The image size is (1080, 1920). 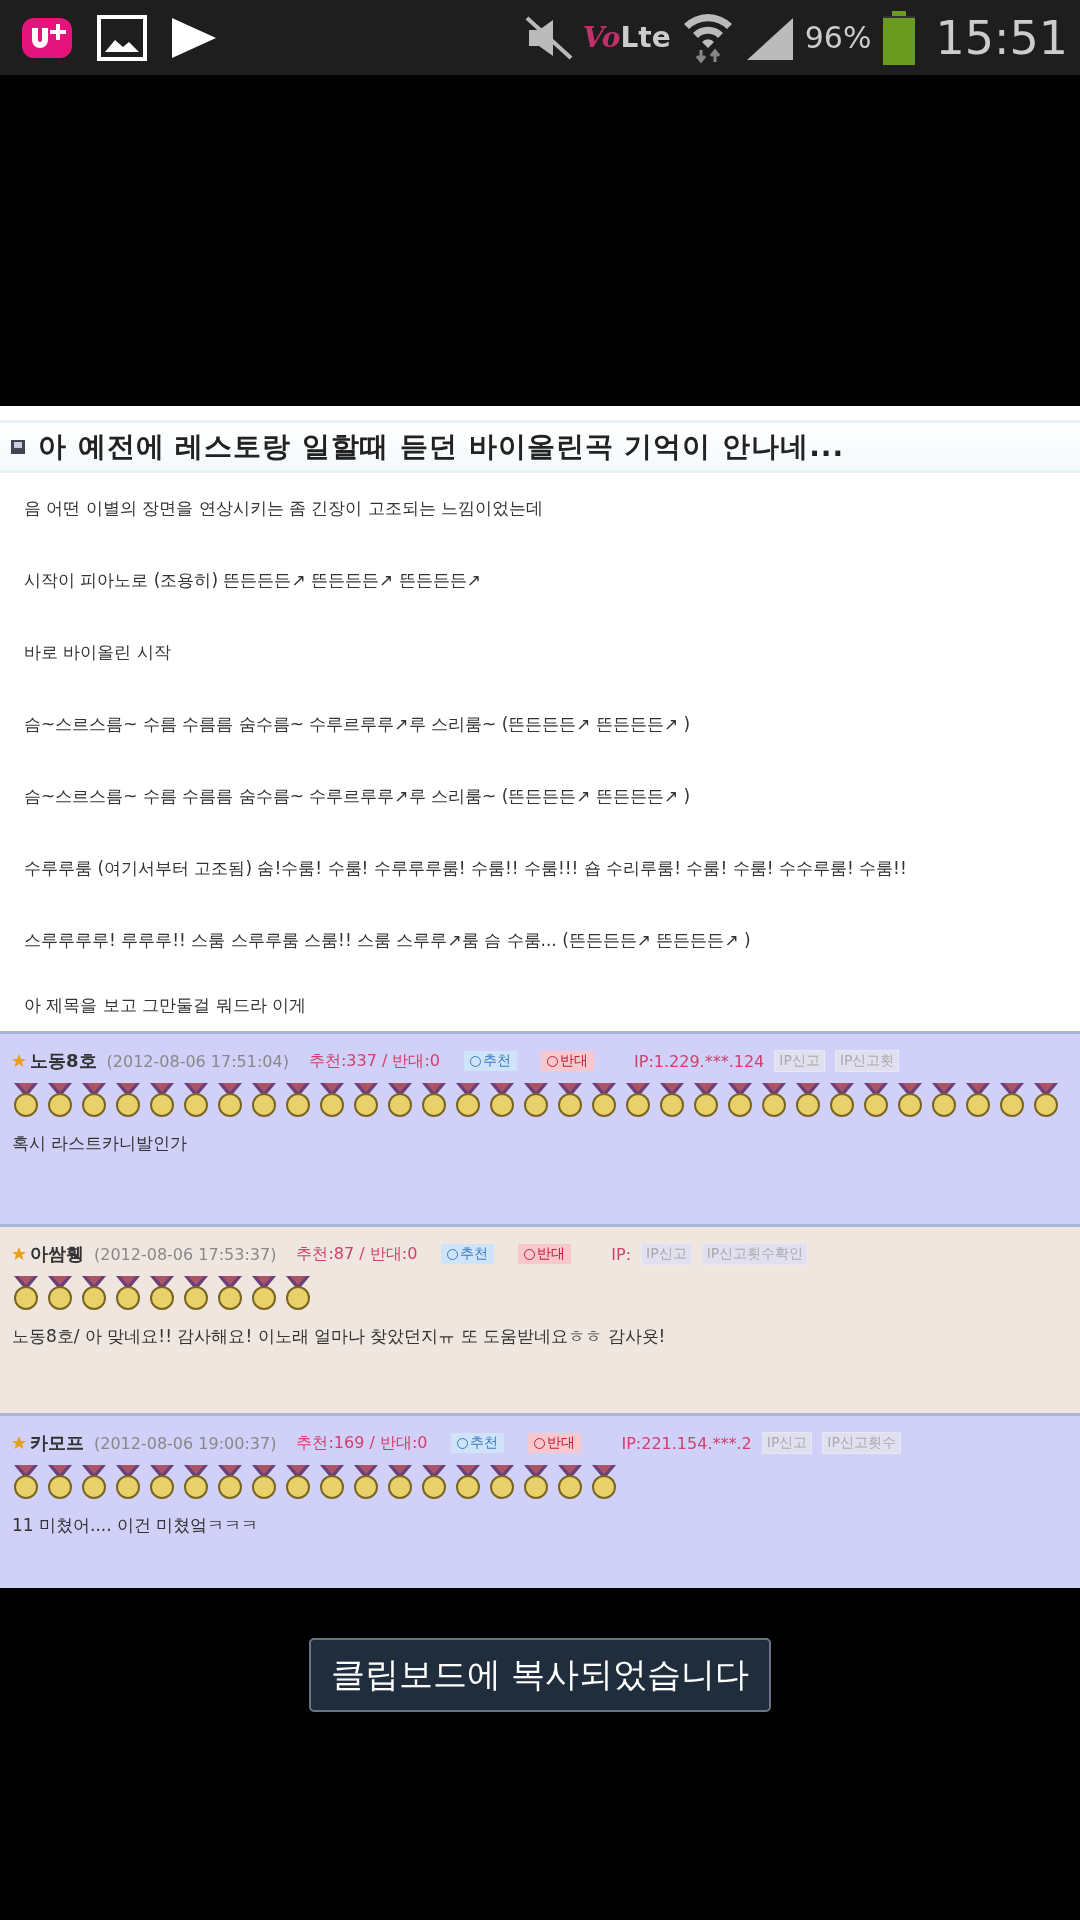 I want to click on comment-date: (2012-08-06 17:53:37), so click(x=185, y=1254).